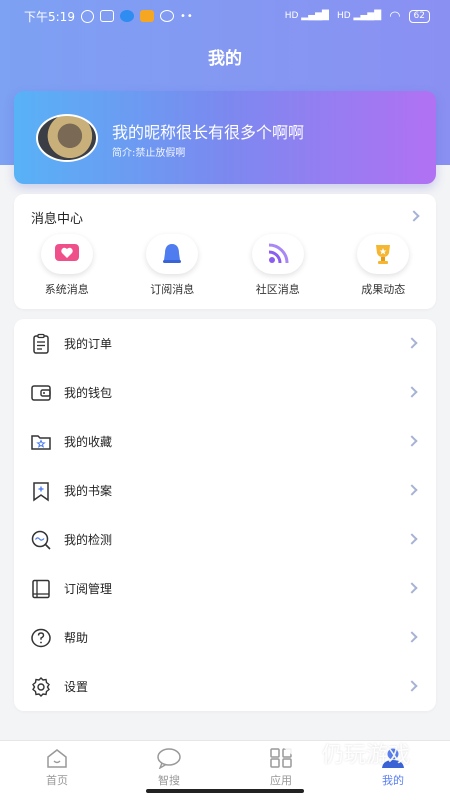 This screenshot has height=800, width=450. What do you see at coordinates (169, 780) in the screenshot?
I see `tab-label: 智搜` at bounding box center [169, 780].